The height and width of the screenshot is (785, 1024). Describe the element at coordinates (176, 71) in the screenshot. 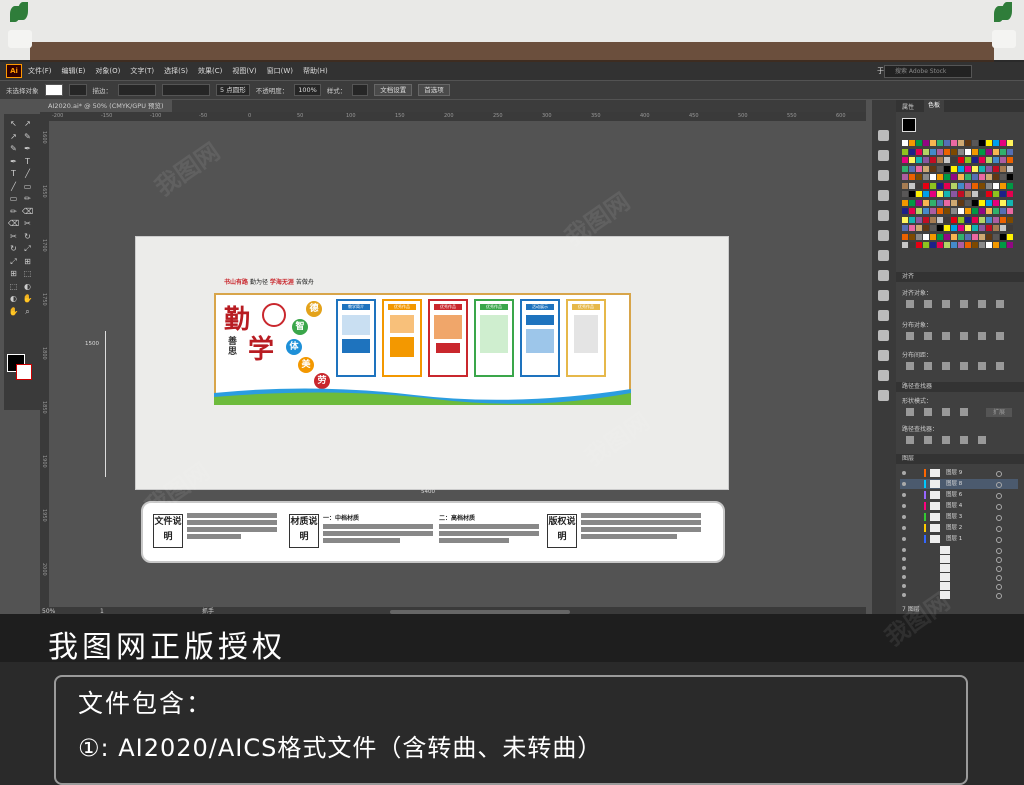

I see `menu-select: 选择(S)` at that location.